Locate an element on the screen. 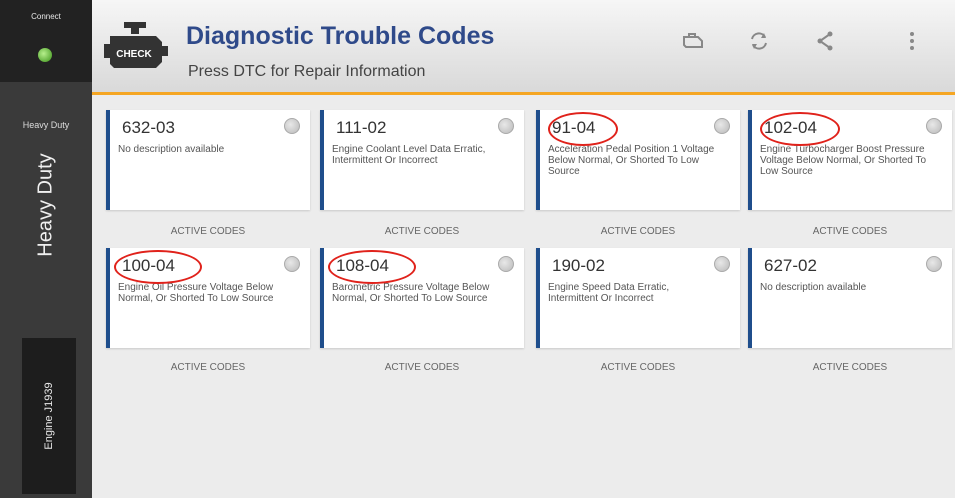  page-title: Diagnostic Trouble Codes is located at coordinates (340, 36).